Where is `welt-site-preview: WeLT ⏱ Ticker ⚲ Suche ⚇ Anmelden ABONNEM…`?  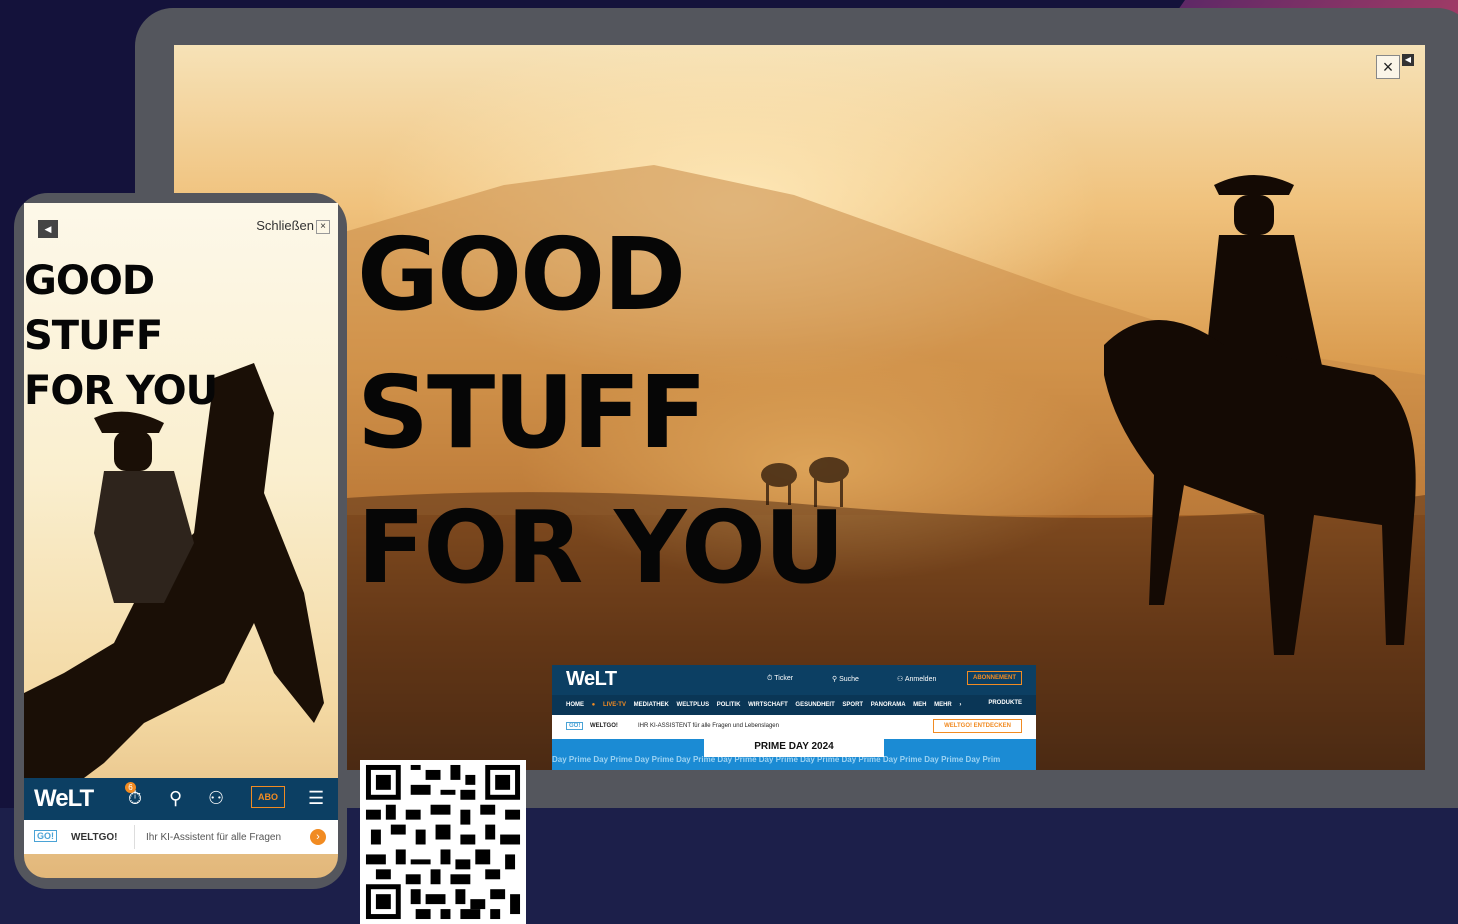 welt-site-preview: WeLT ⏱ Ticker ⚲ Suche ⚇ Anmelden ABONNEM… is located at coordinates (794, 717).